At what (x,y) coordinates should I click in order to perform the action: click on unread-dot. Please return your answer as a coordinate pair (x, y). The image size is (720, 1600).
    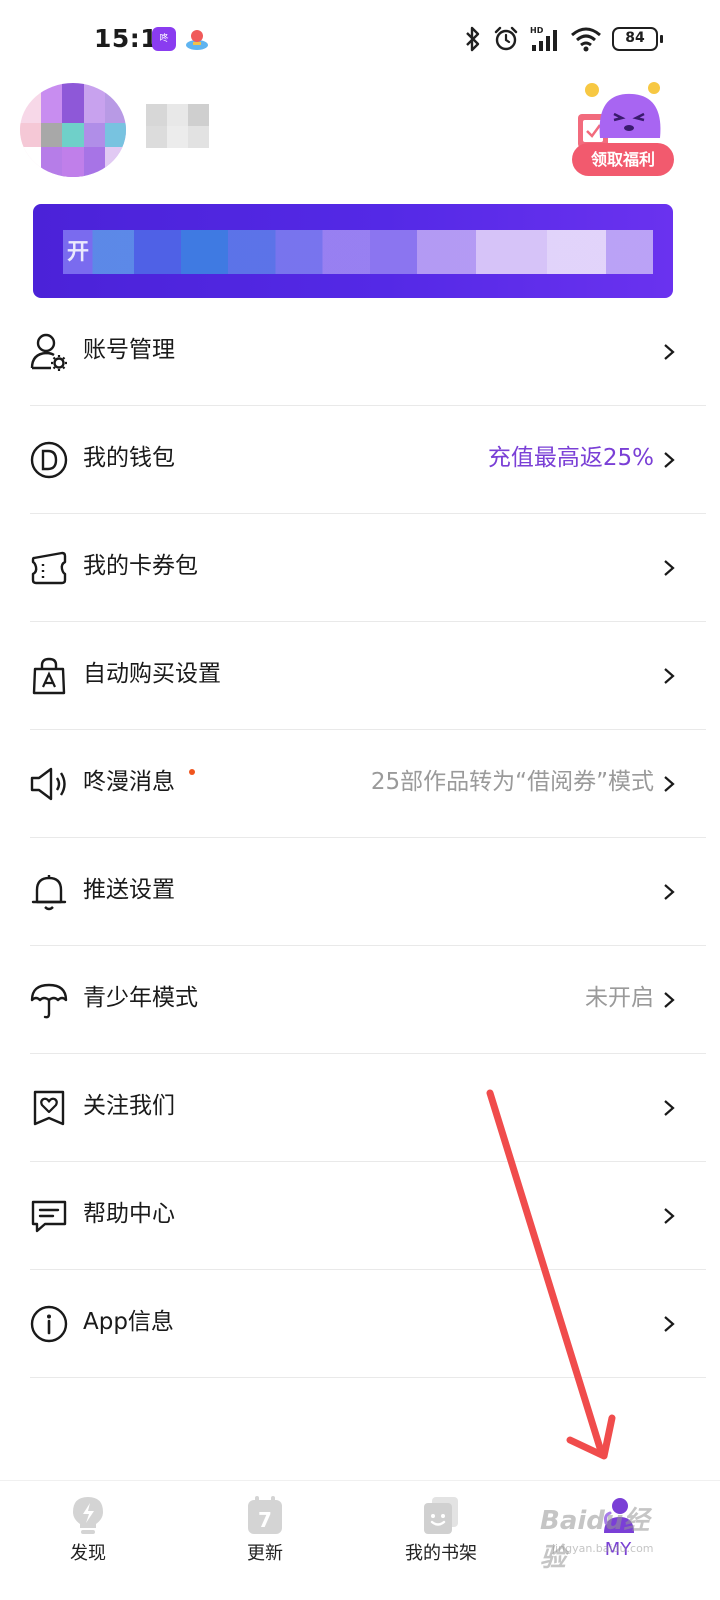
    Looking at the image, I should click on (192, 772).